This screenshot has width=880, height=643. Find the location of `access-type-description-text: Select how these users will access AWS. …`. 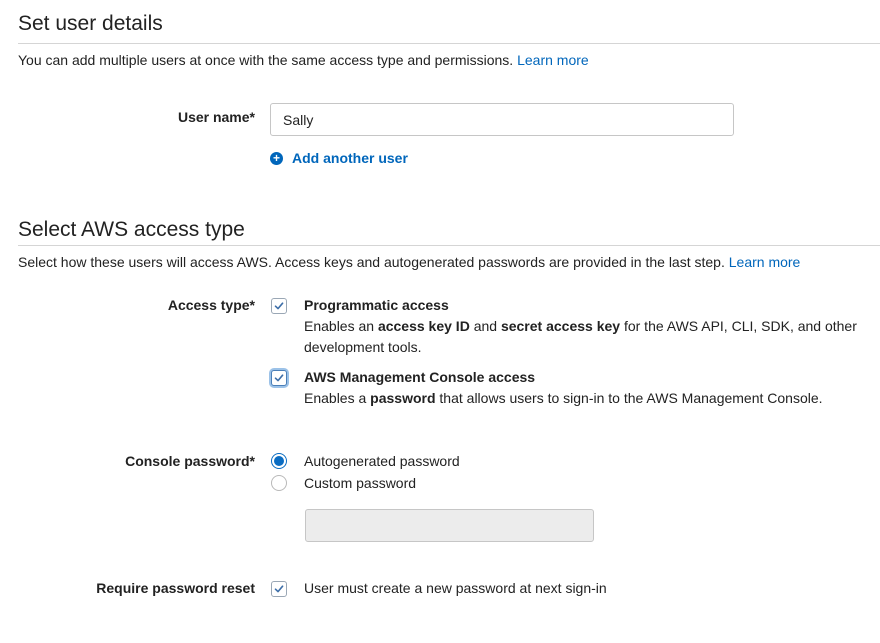

access-type-description-text: Select how these users will access AWS. … is located at coordinates (371, 262).